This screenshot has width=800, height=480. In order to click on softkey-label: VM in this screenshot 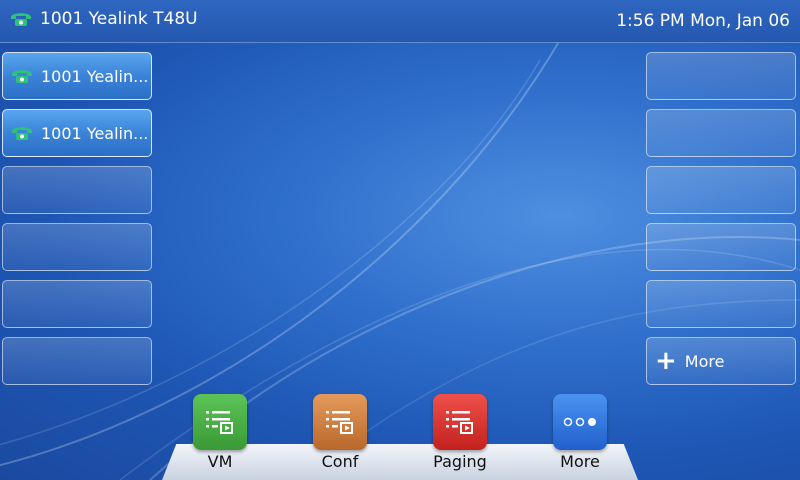, I will do `click(220, 461)`.